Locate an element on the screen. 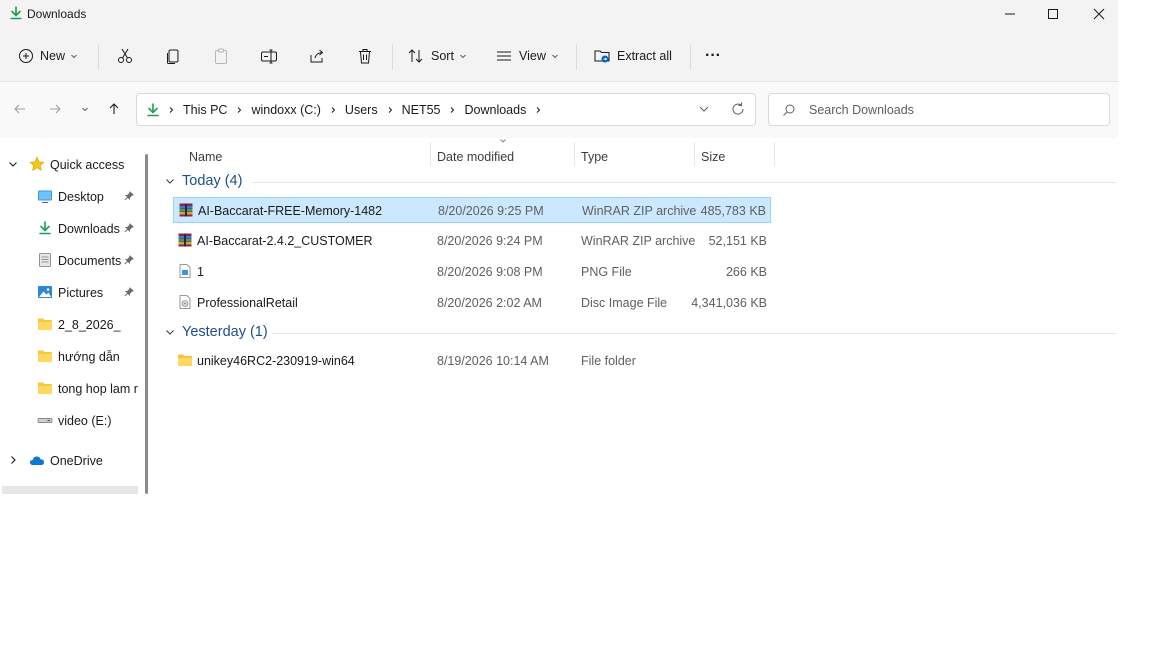 The image size is (1152, 648). file-row: 1 8/20/2026 9:08 PM PNG File 266 KB is located at coordinates (472, 272).